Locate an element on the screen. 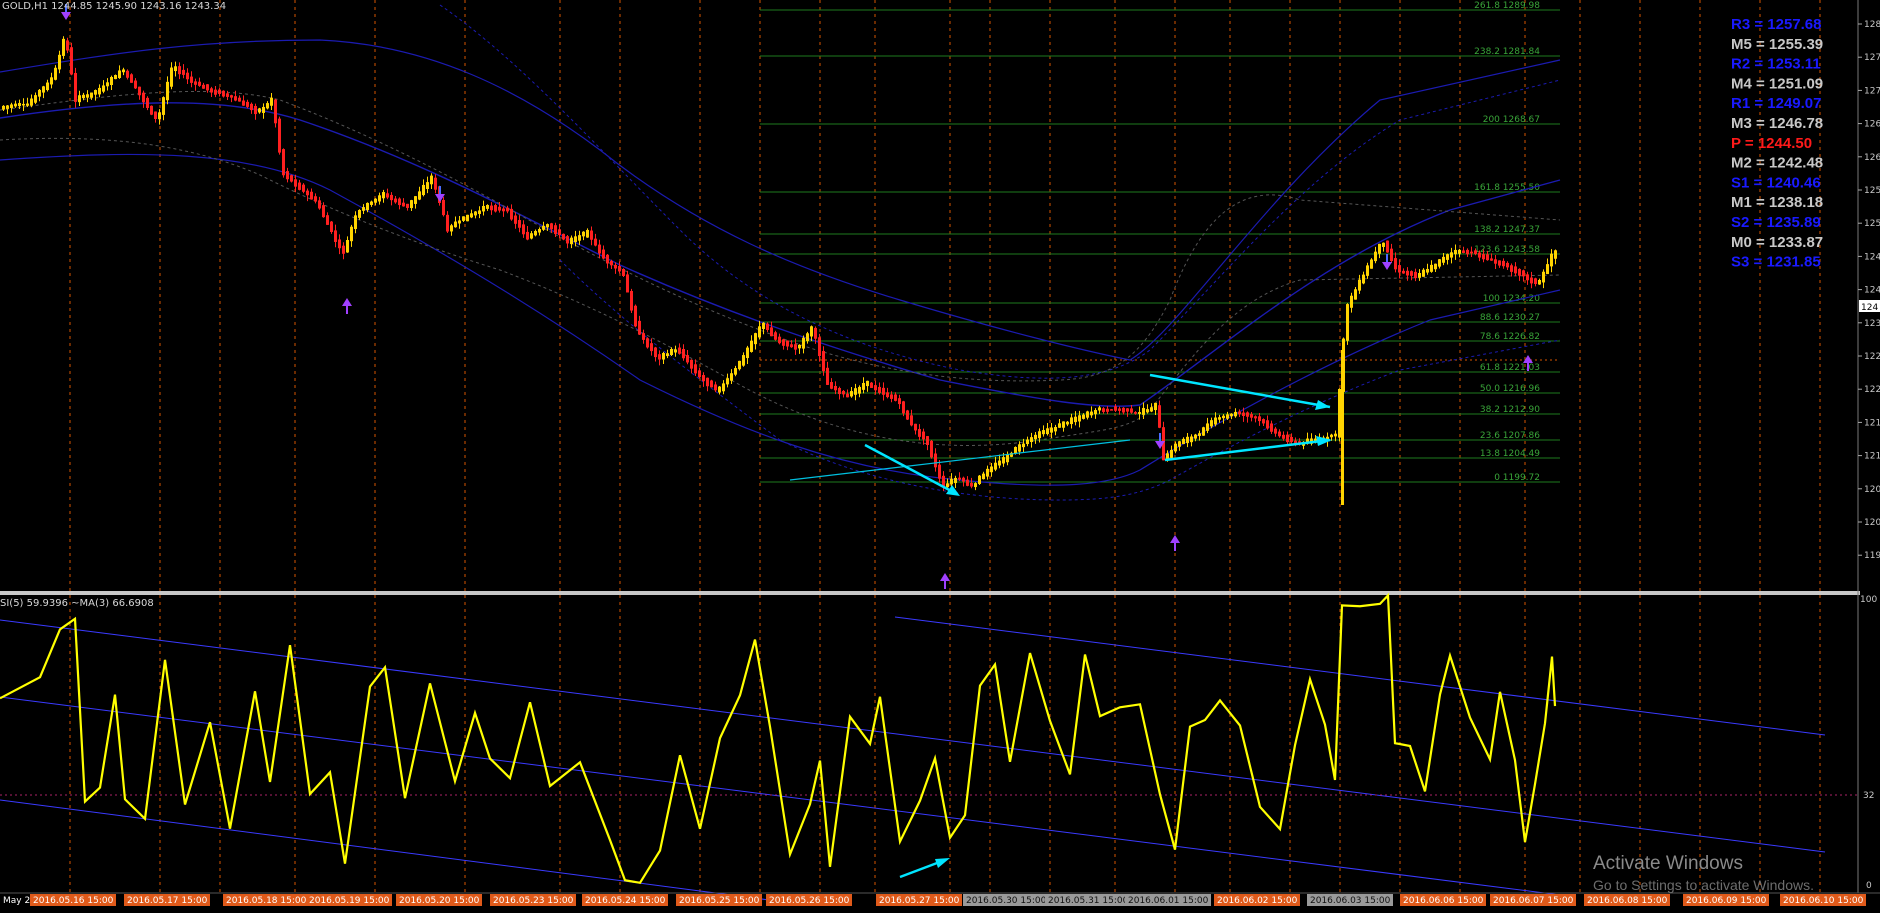  price-tick-label: 120 is located at coordinates (1872, 490).